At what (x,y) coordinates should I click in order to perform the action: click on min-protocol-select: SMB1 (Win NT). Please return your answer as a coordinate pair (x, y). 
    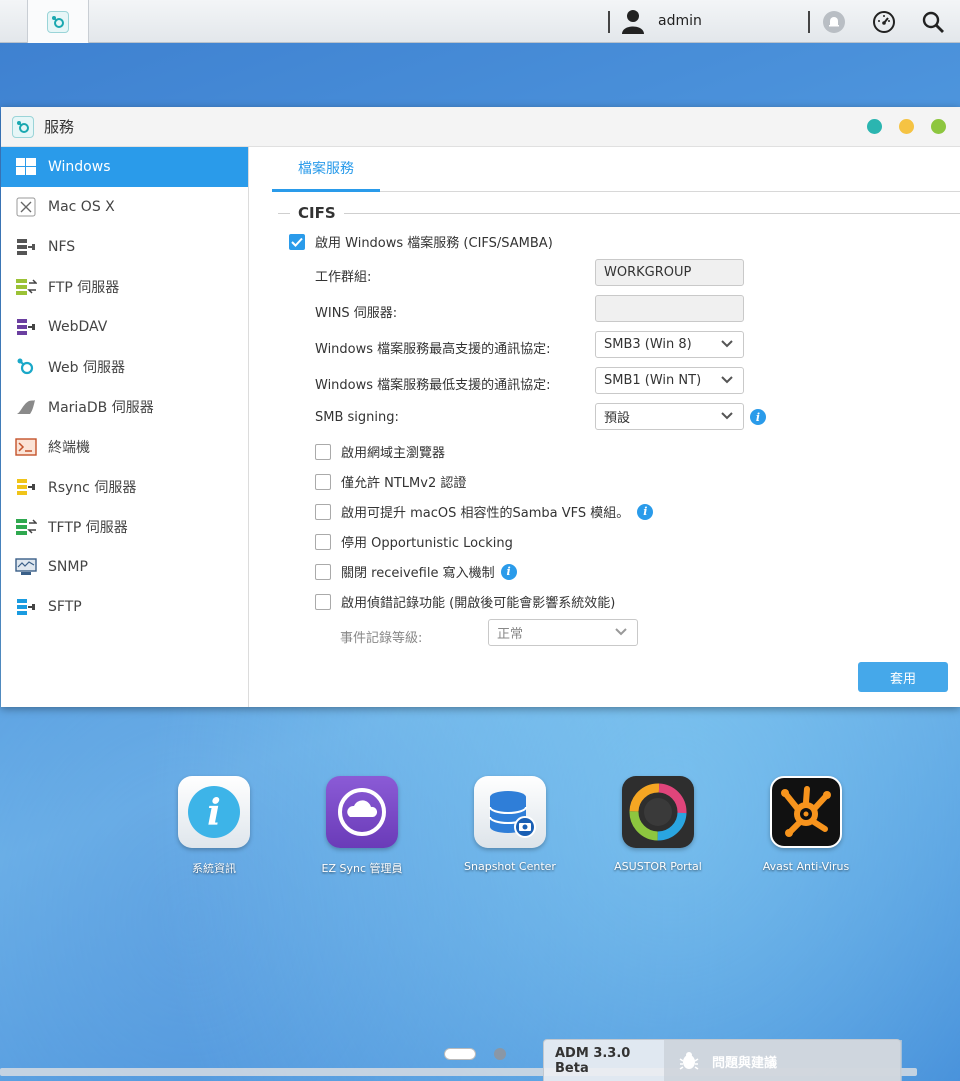
    Looking at the image, I should click on (669, 380).